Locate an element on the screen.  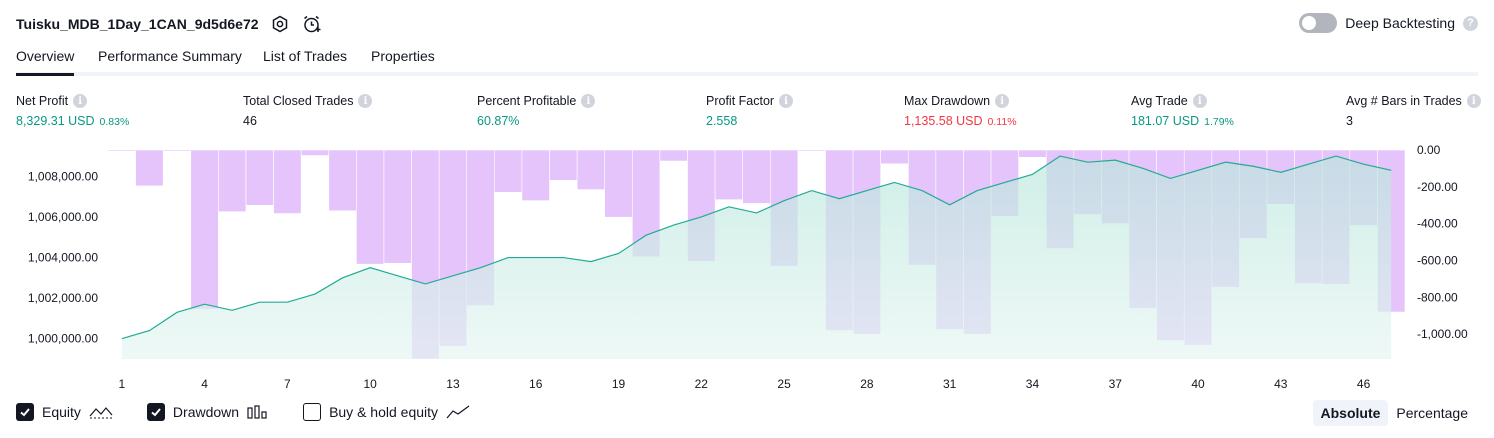
legend-equity: Equity is located at coordinates (64, 412).